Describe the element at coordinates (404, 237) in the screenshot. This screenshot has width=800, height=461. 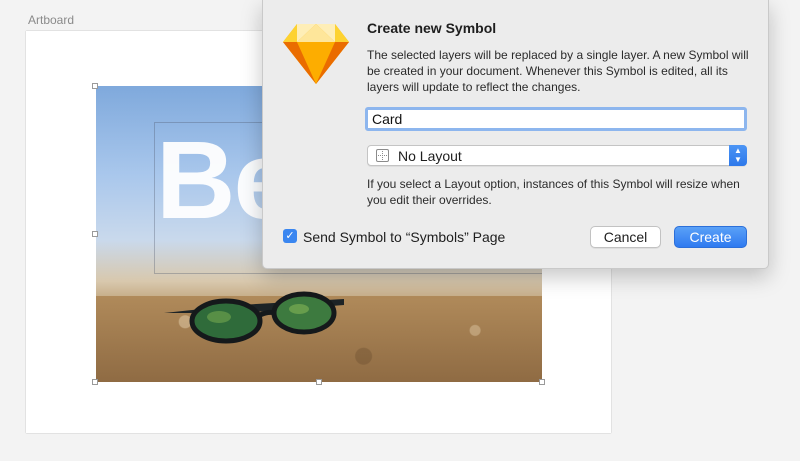
I see `send-to-symbols-label: Send Symbol to “Symbols” Page` at that location.